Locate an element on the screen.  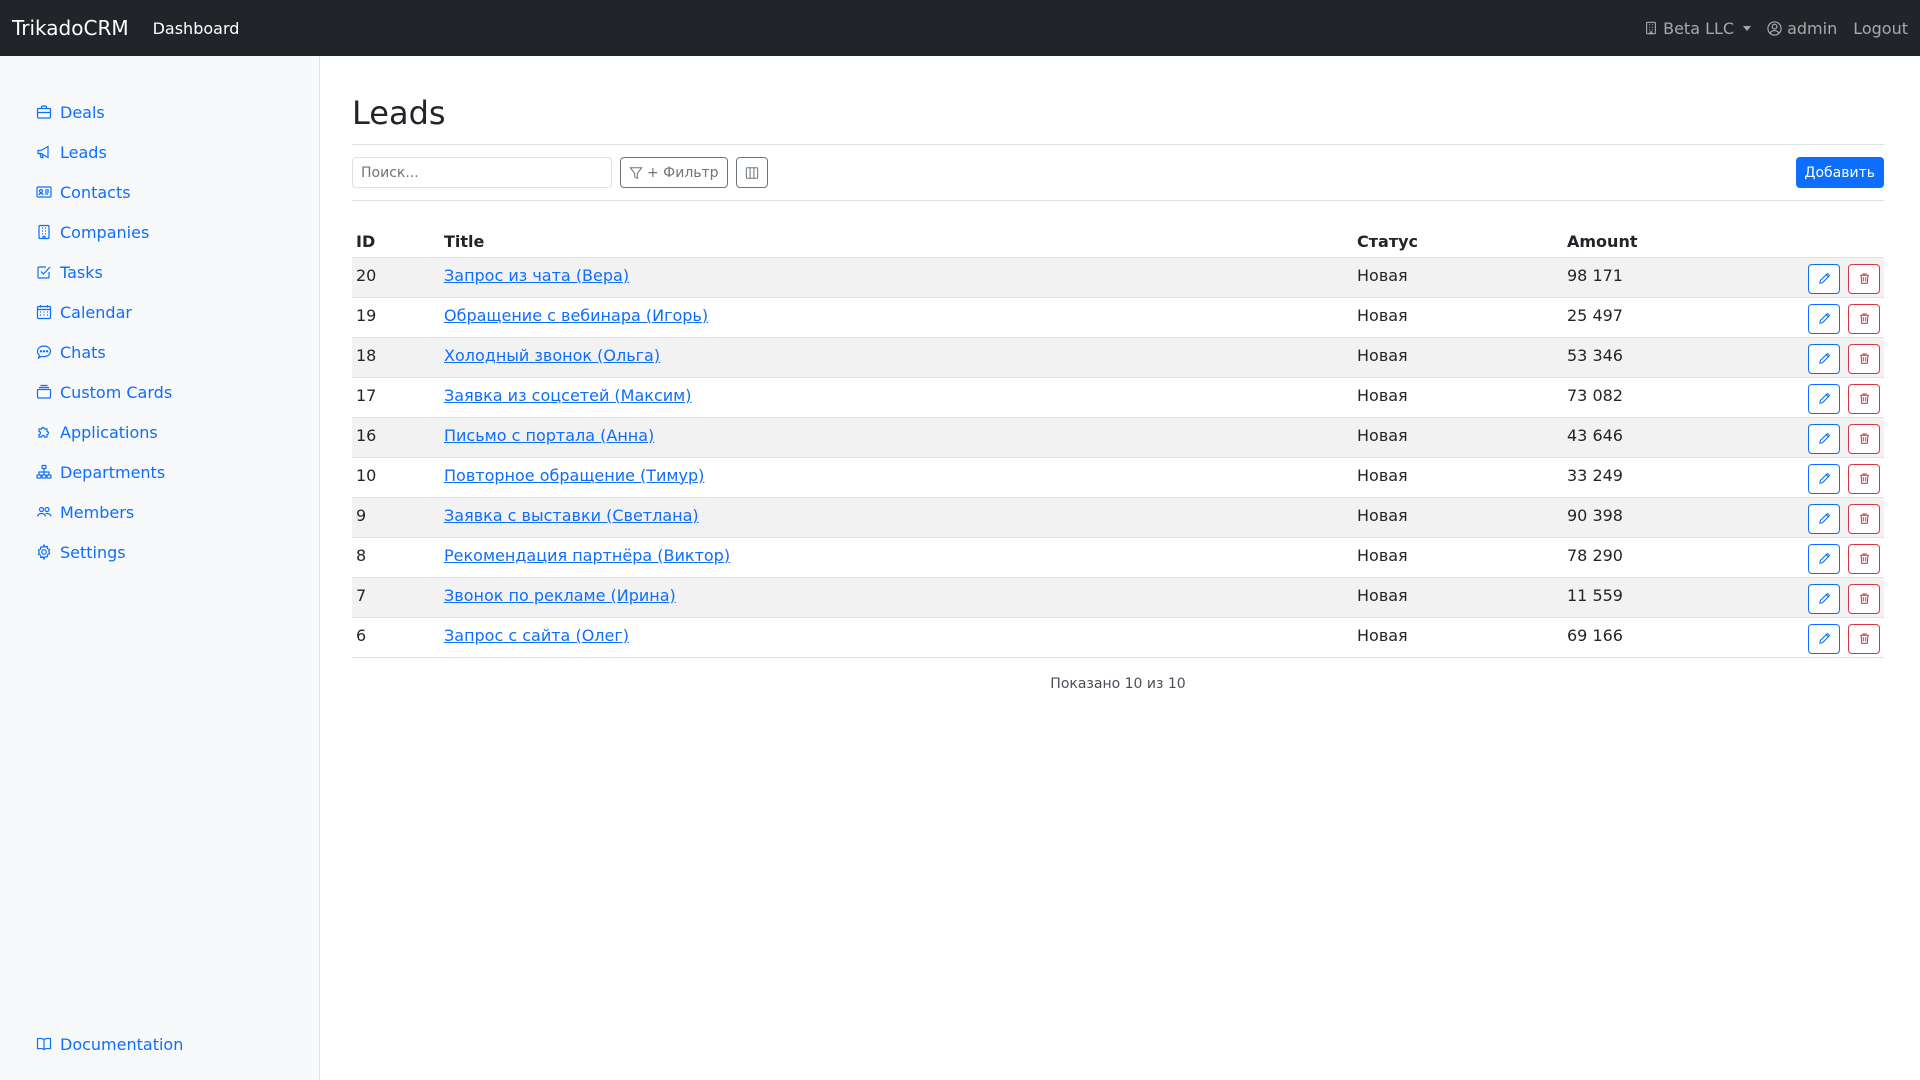
navbar-right: Beta LLC admin Logout is located at coordinates (1776, 28).